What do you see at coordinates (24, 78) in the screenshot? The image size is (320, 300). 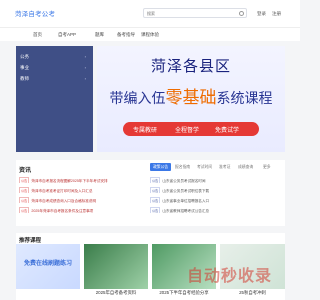 I see `sidebar-item-label: 教师` at bounding box center [24, 78].